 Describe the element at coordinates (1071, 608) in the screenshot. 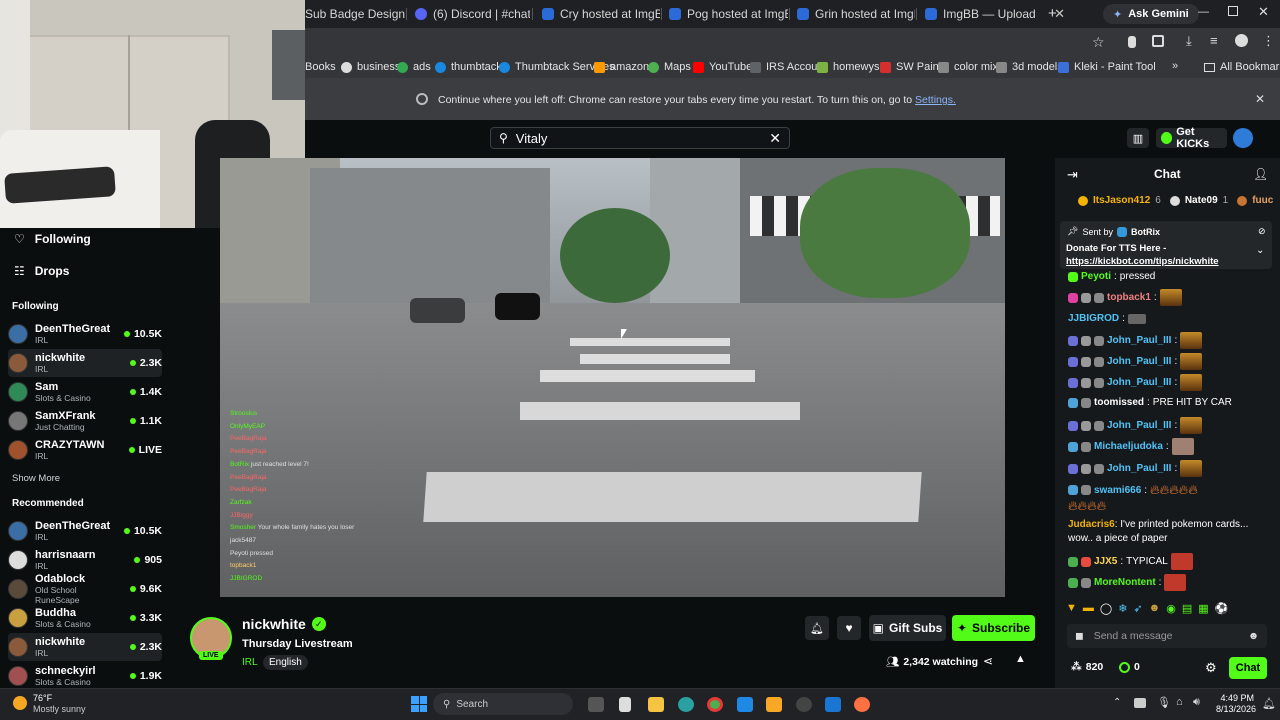

I see `emote-icon: ▼` at that location.